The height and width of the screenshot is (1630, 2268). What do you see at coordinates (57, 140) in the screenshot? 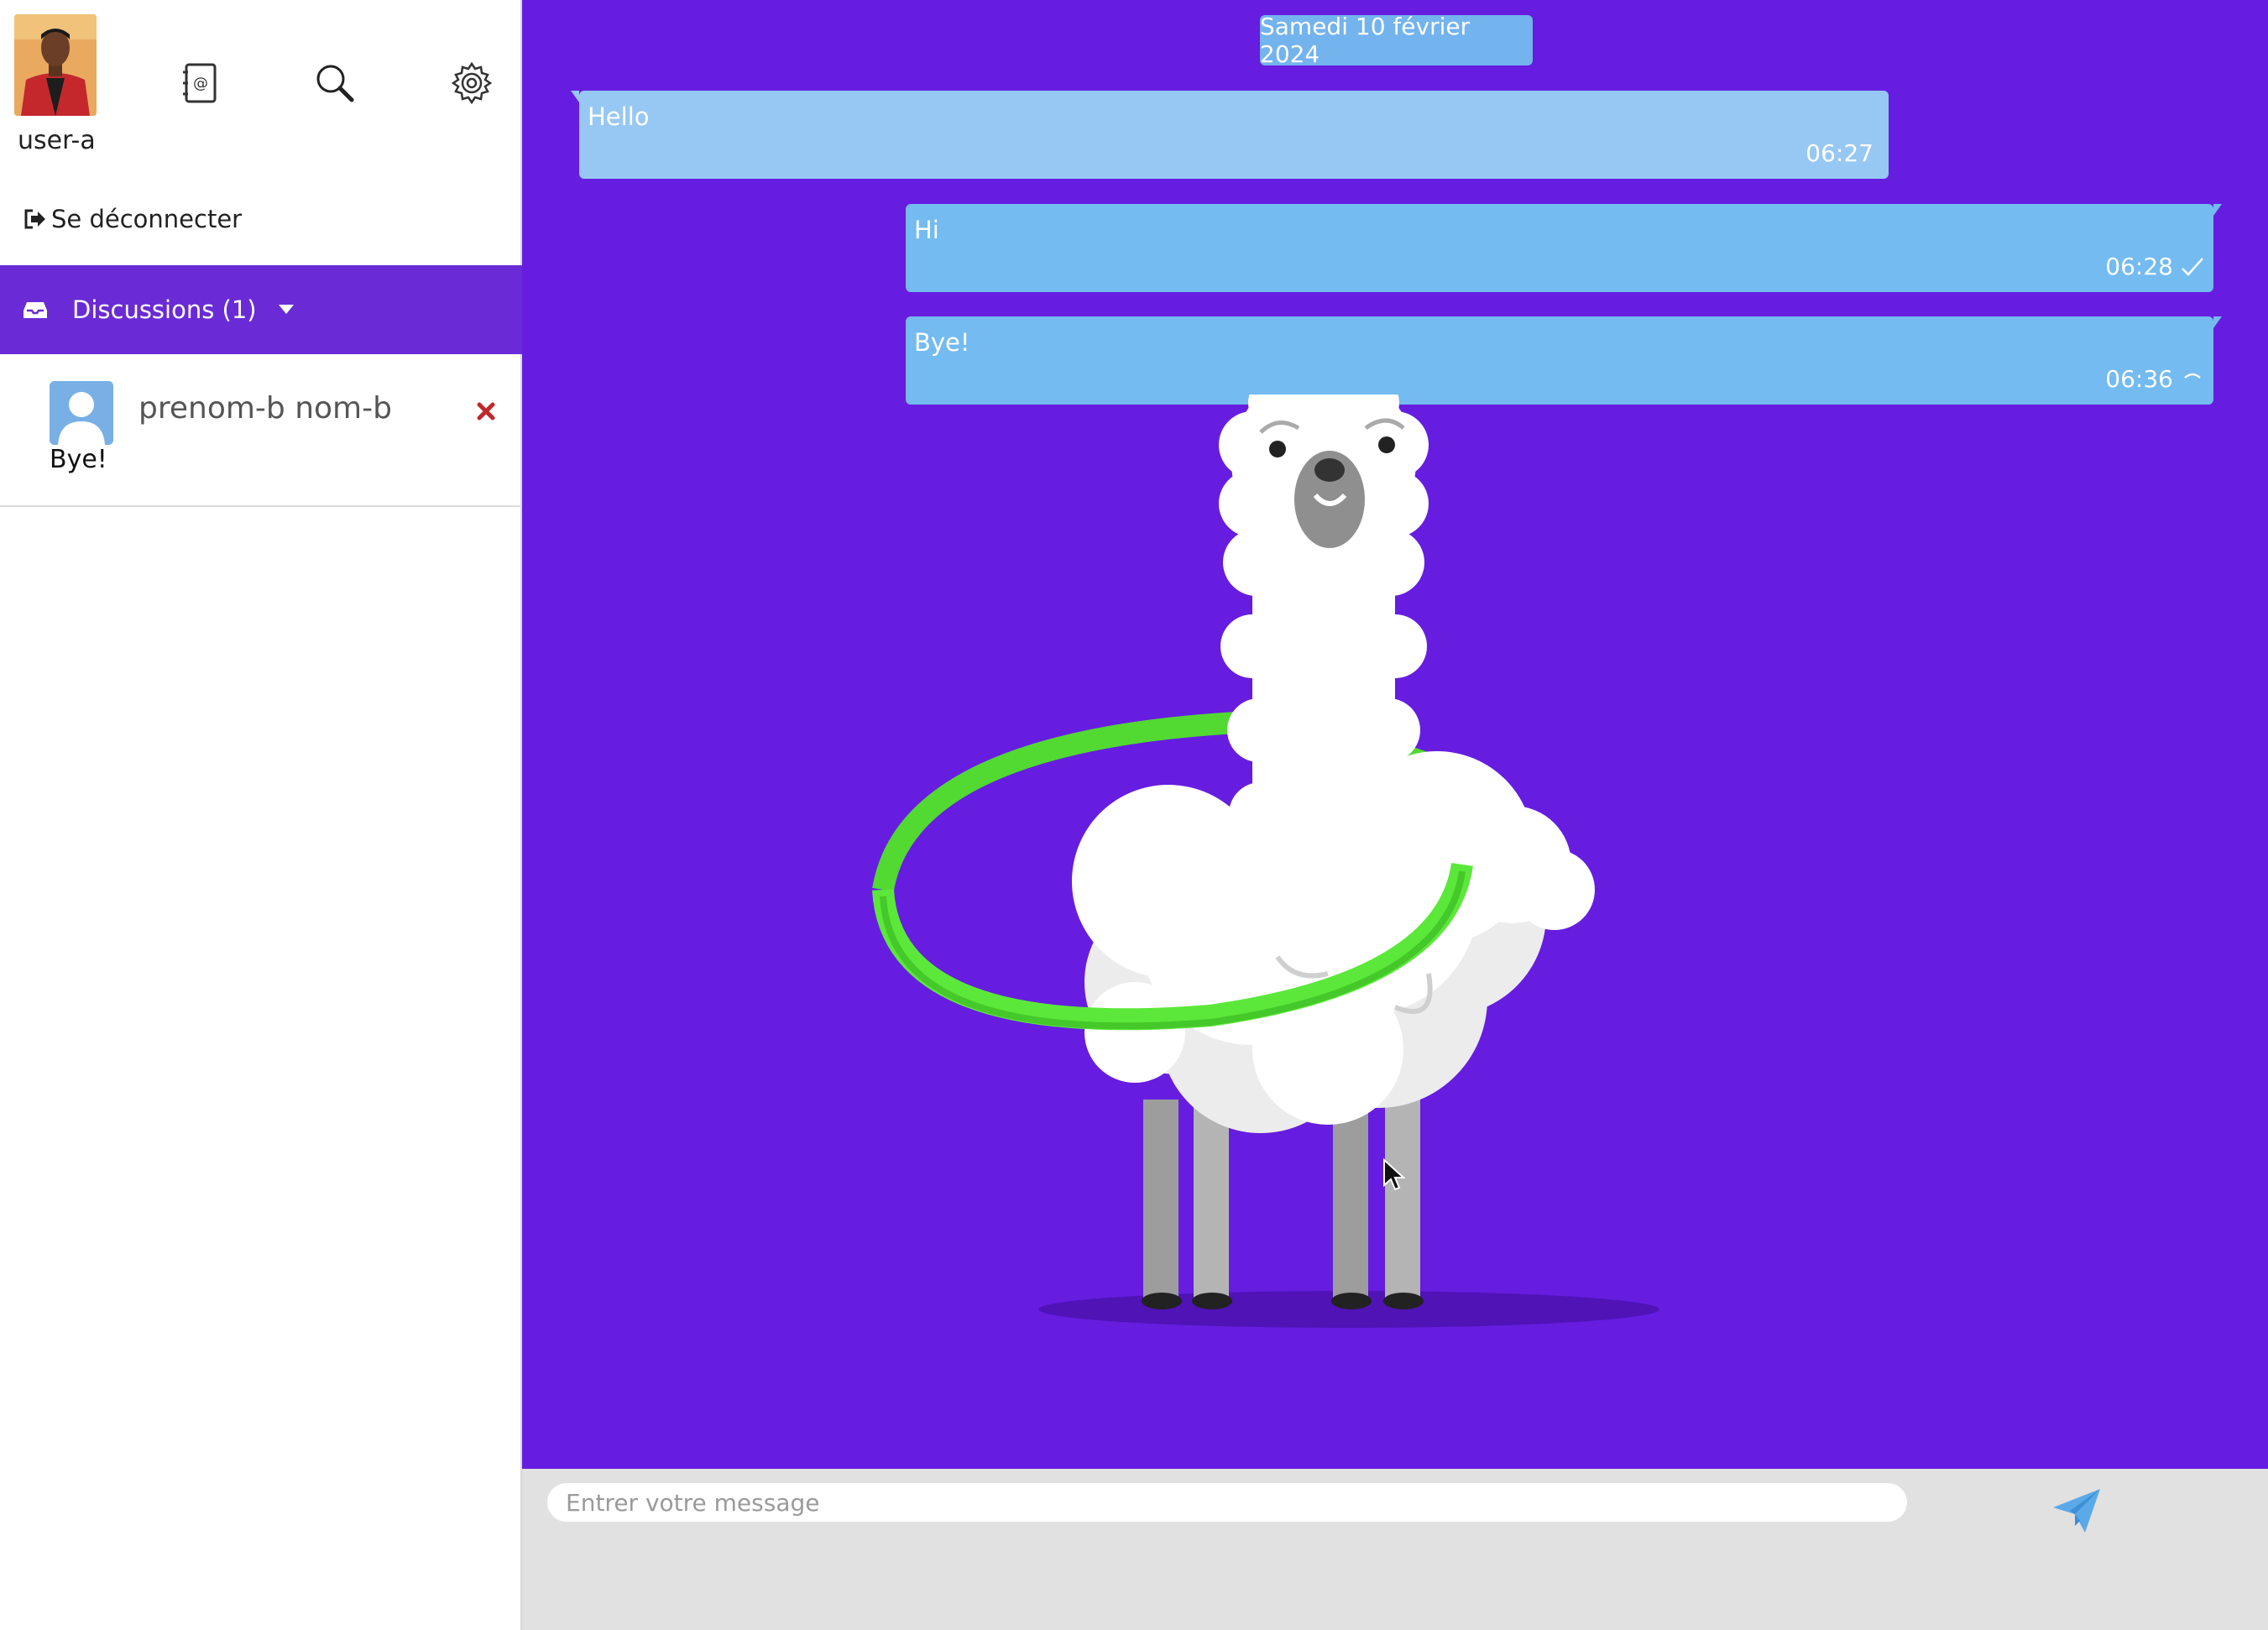
I see `username: user-a` at bounding box center [57, 140].